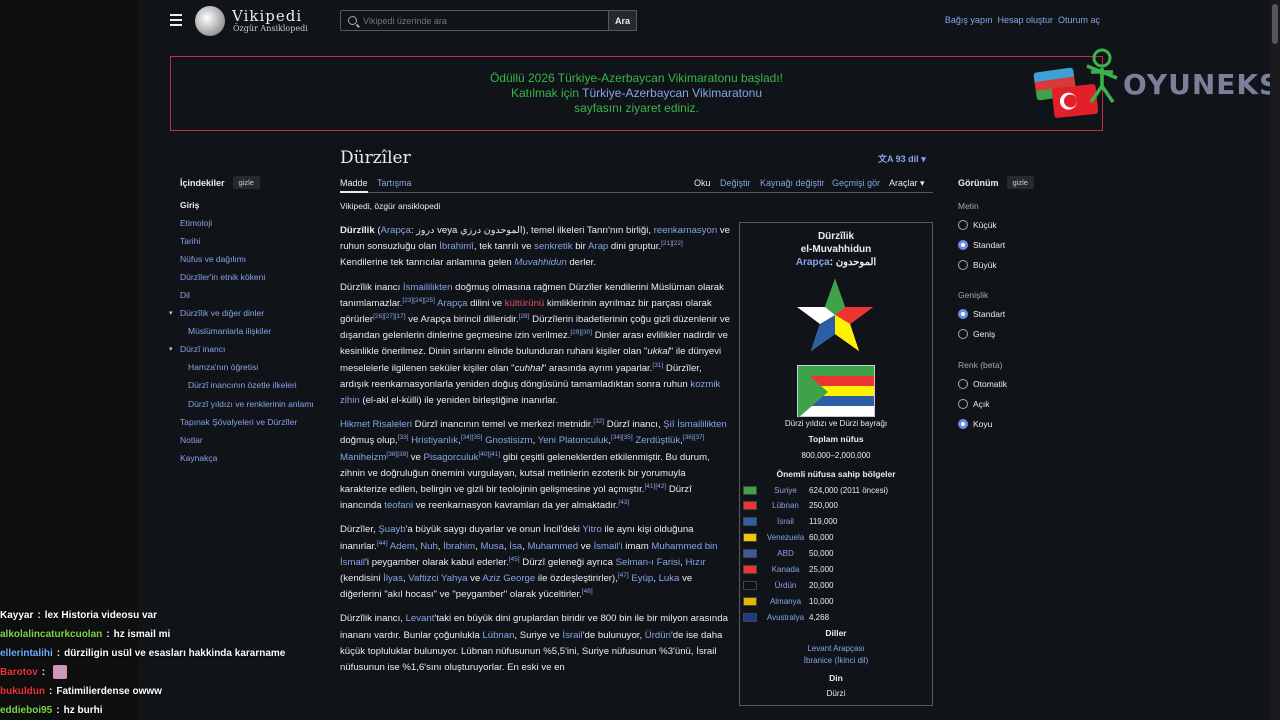 The image size is (1280, 720). What do you see at coordinates (836, 423) in the screenshot?
I see `image-caption: Dürzi yıldızı ve Dürzi bayrağı` at bounding box center [836, 423].